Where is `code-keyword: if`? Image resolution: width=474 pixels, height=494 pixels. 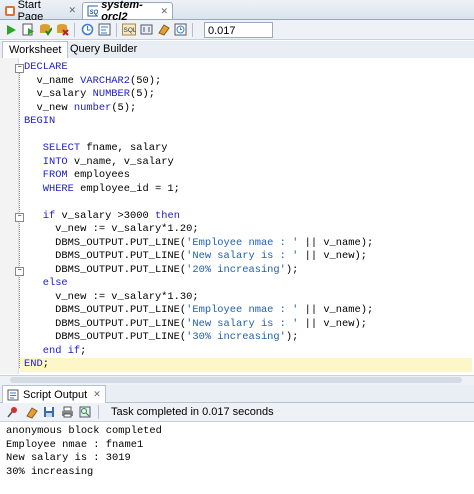 code-keyword: if is located at coordinates (49, 215).